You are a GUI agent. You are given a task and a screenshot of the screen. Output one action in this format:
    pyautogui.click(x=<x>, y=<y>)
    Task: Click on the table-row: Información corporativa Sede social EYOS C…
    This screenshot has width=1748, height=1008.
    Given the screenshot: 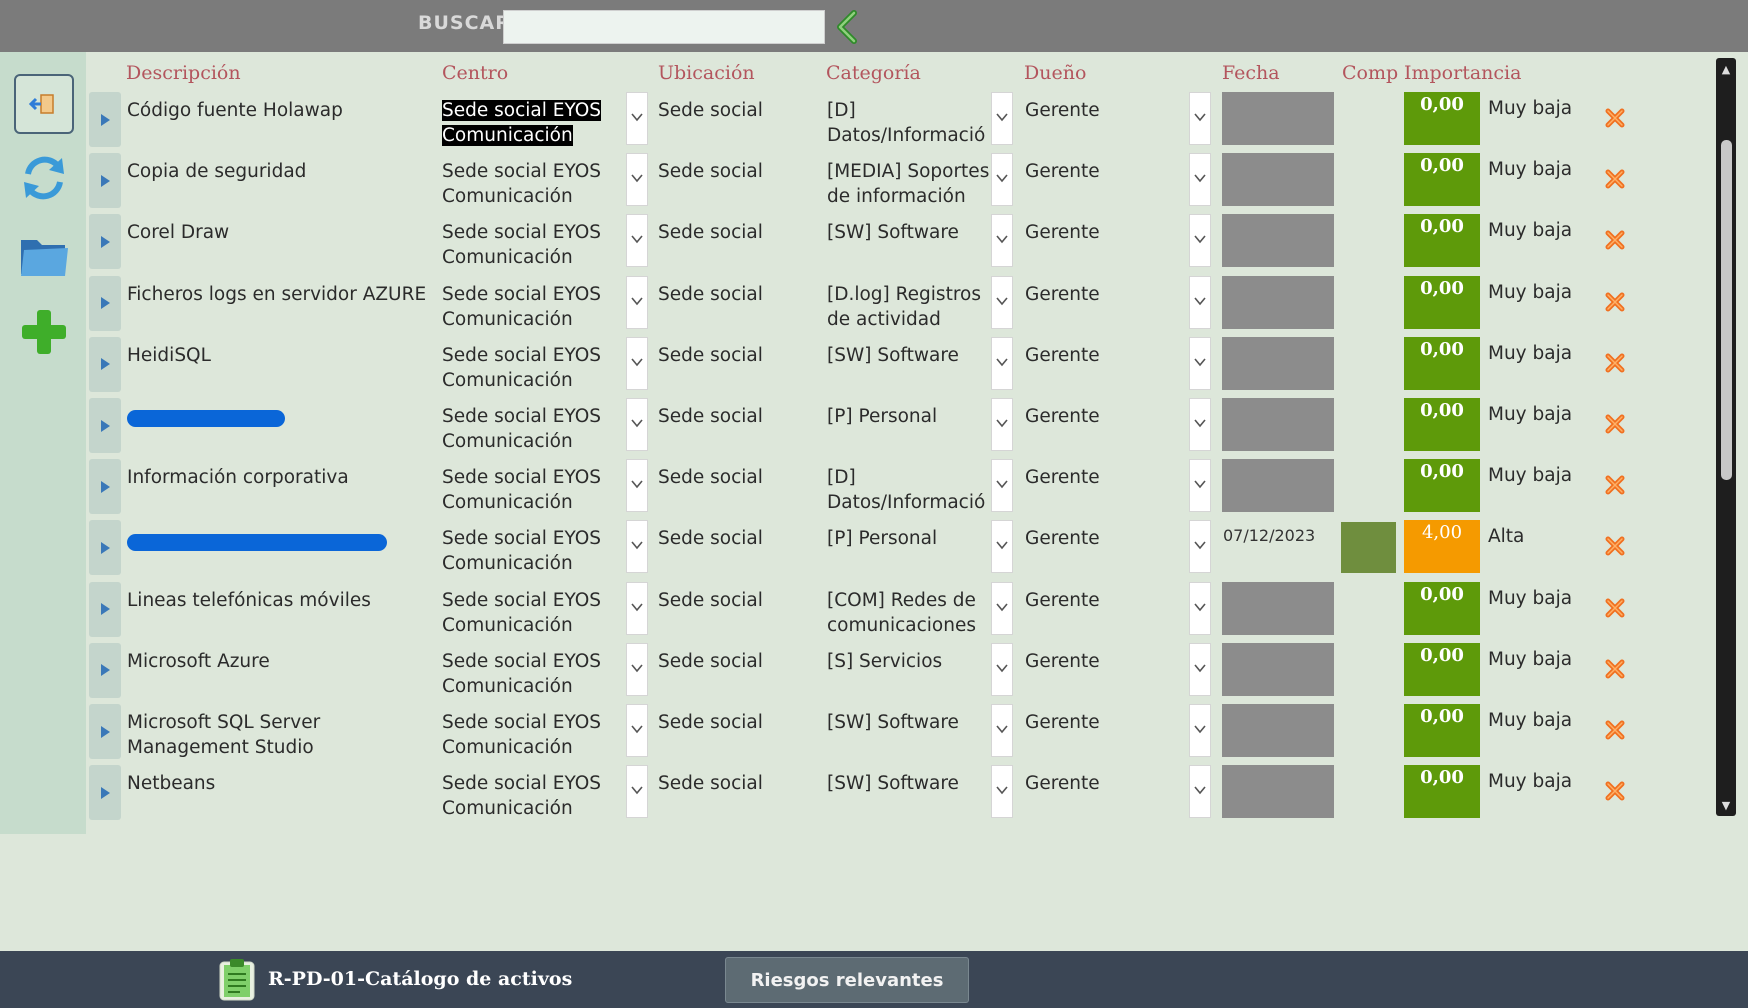 What is the action you would take?
    pyautogui.click(x=899, y=487)
    